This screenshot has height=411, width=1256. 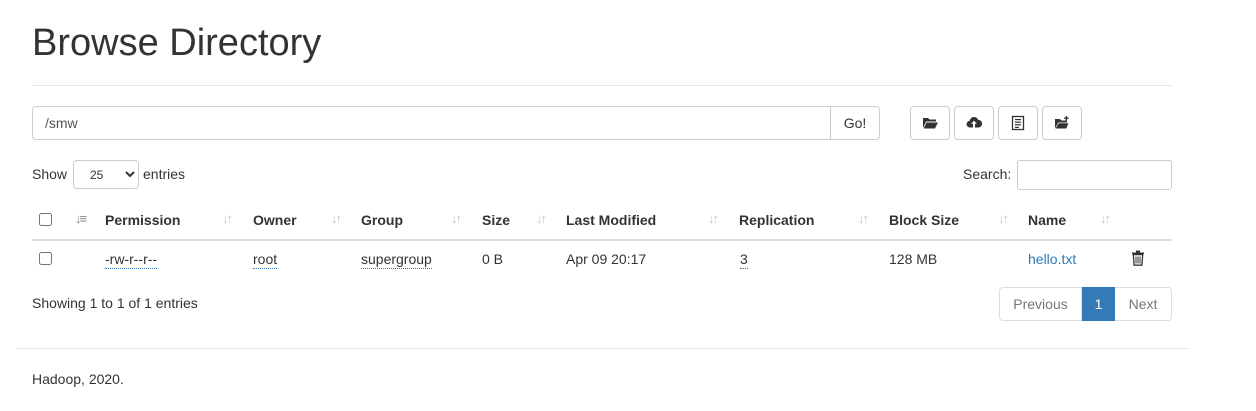 I want to click on search-input, so click(x=1094, y=175).